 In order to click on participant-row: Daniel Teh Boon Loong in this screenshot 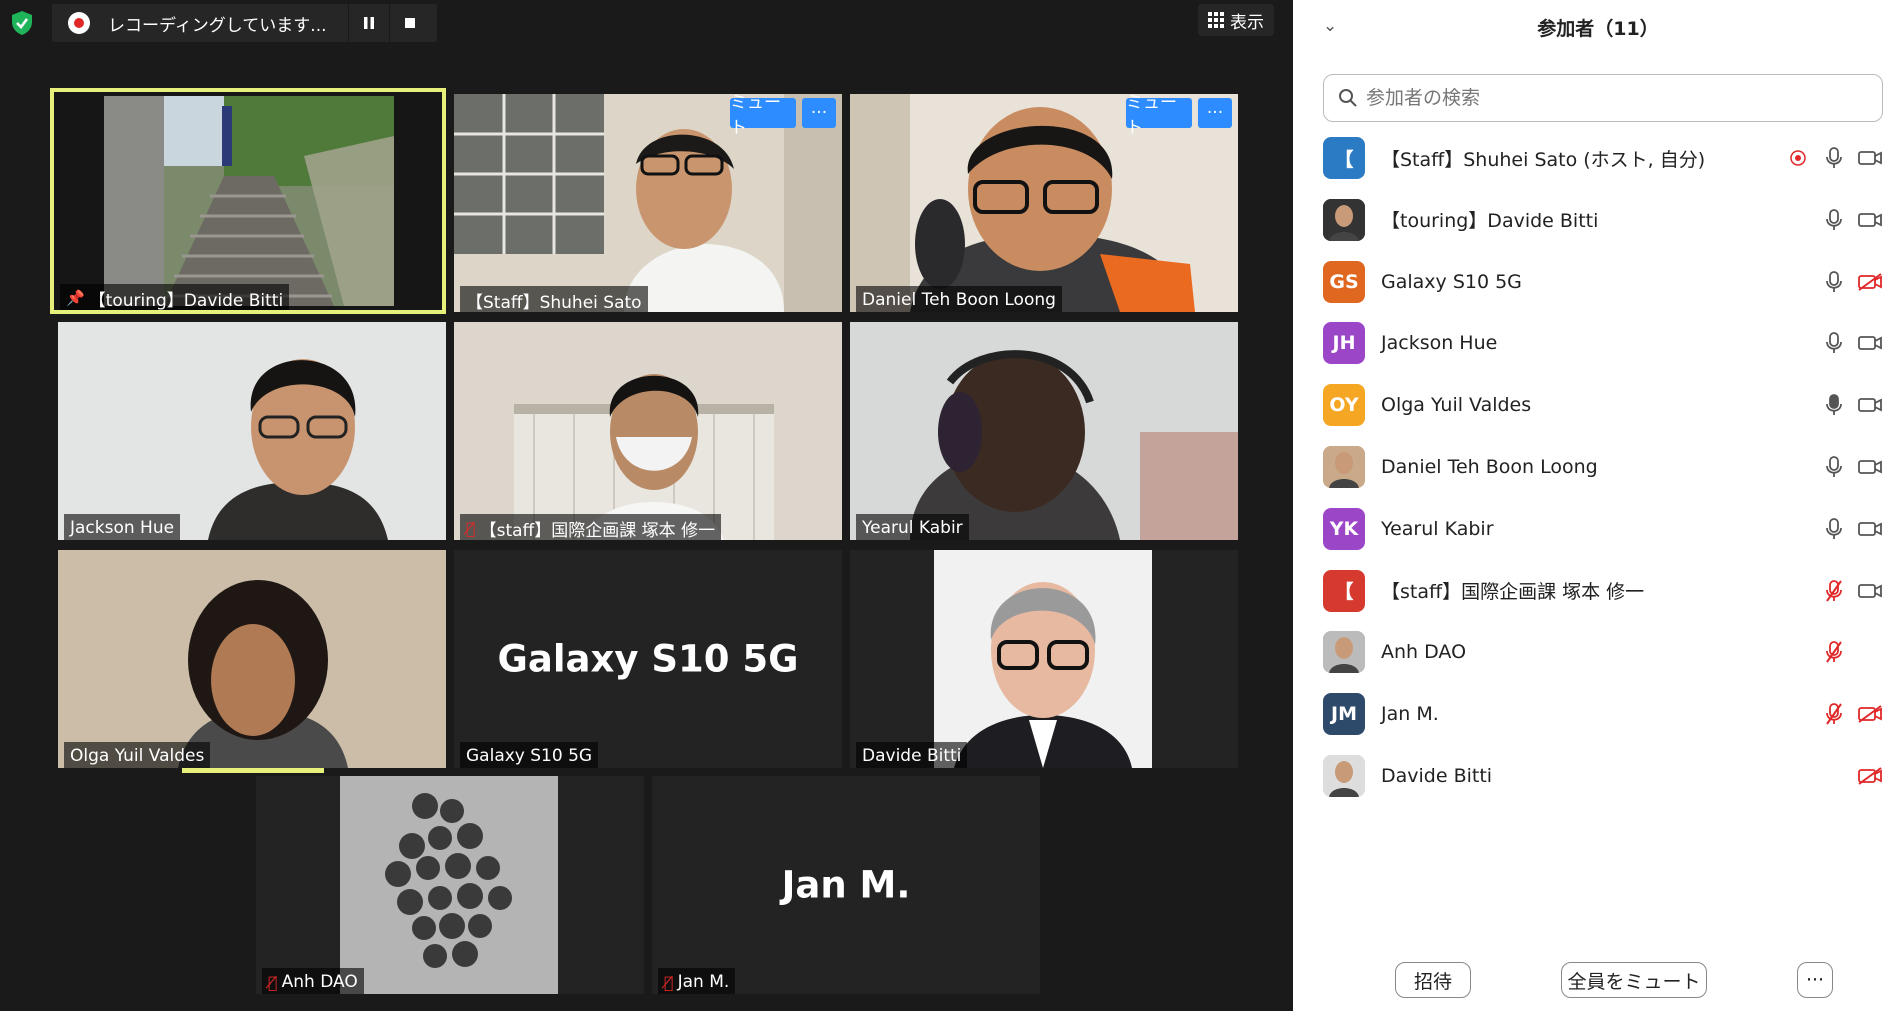, I will do `click(1603, 467)`.